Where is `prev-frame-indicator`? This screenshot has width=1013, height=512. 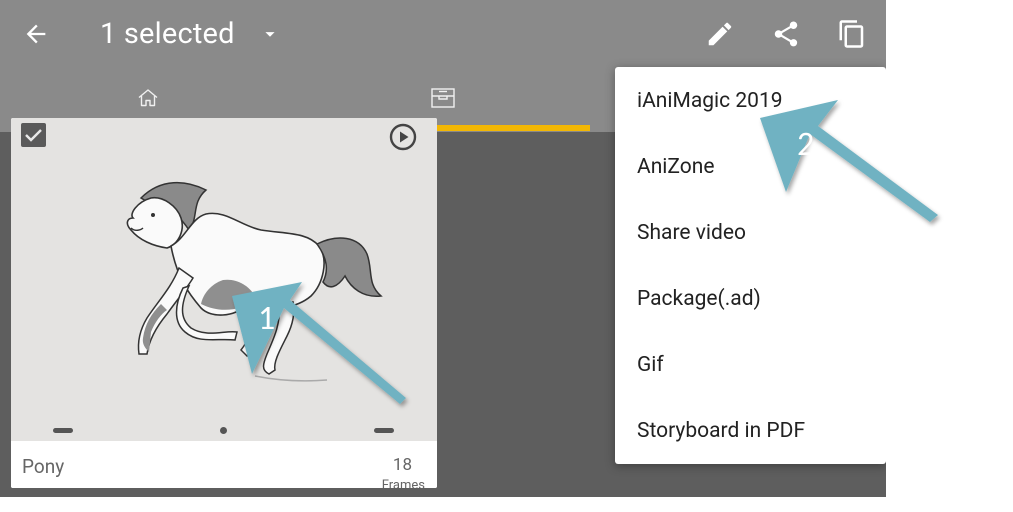
prev-frame-indicator is located at coordinates (63, 430).